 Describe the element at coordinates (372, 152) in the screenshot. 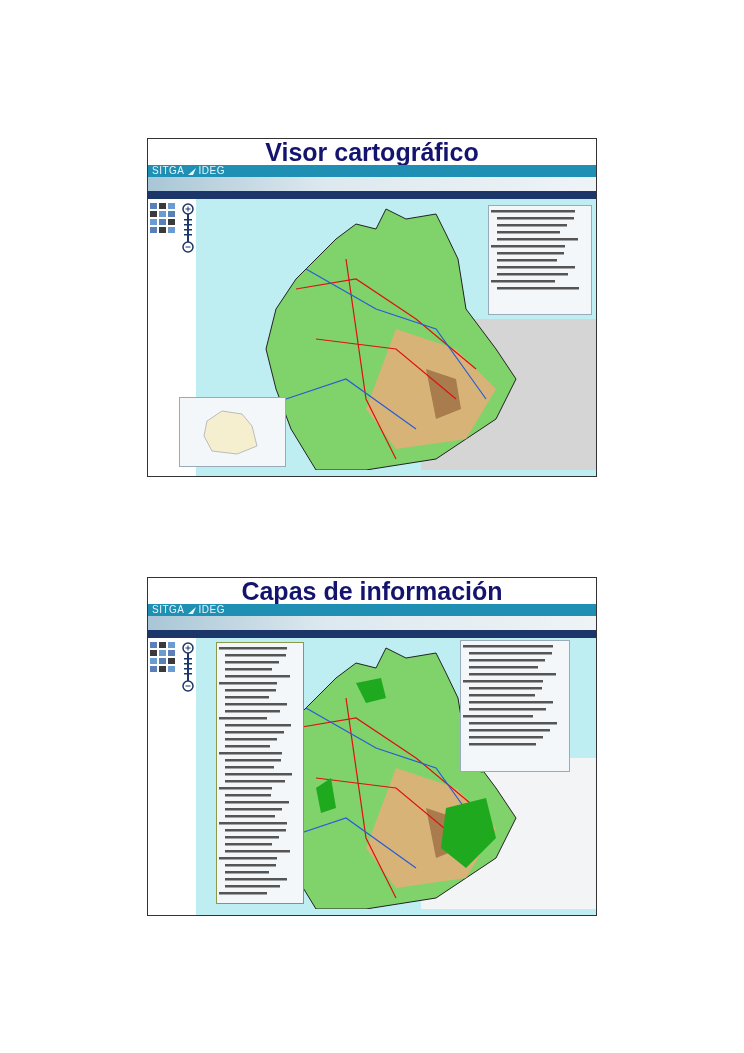

I see `slide-title: Visor cartográfico` at that location.